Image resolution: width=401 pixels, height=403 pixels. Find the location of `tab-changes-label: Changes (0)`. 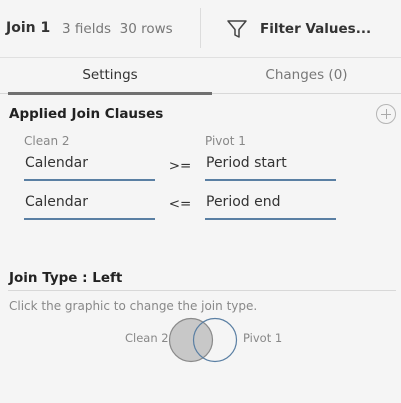

tab-changes-label: Changes (0) is located at coordinates (306, 75).